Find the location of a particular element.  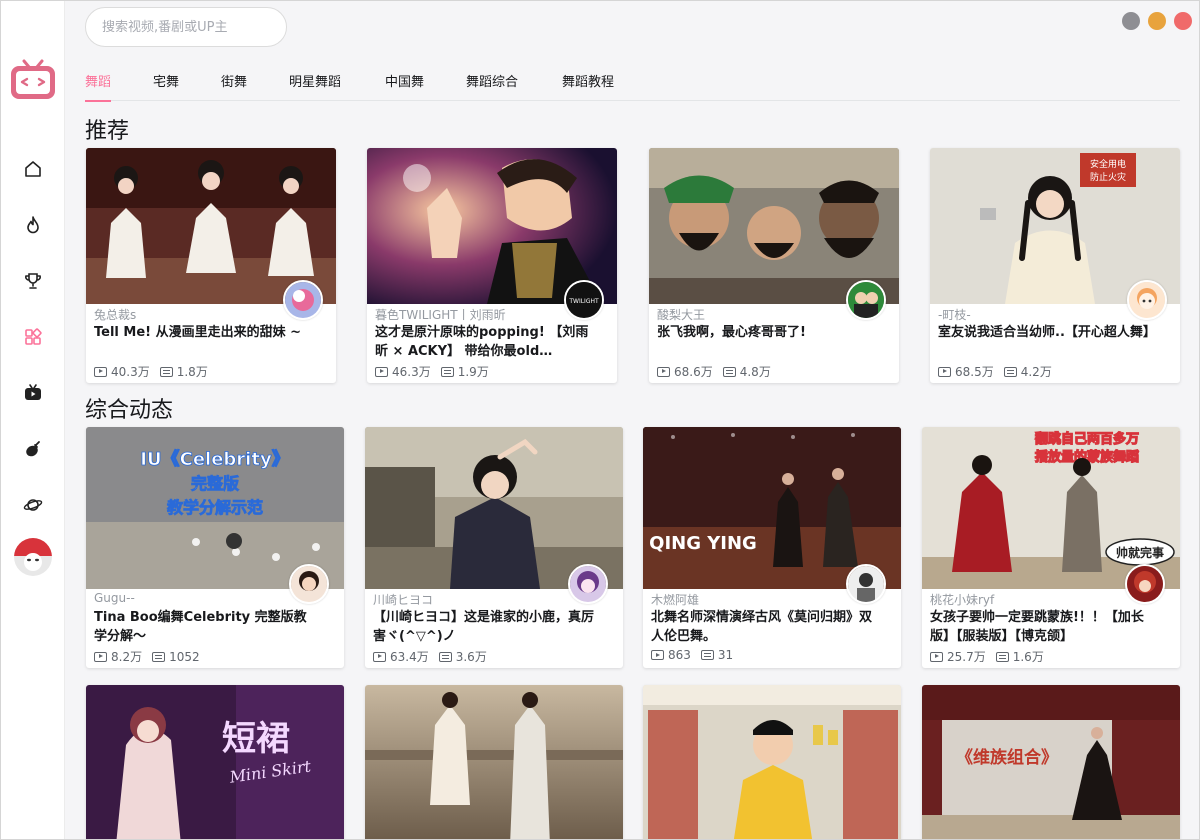

play-count: 68.5万 is located at coordinates (974, 372).